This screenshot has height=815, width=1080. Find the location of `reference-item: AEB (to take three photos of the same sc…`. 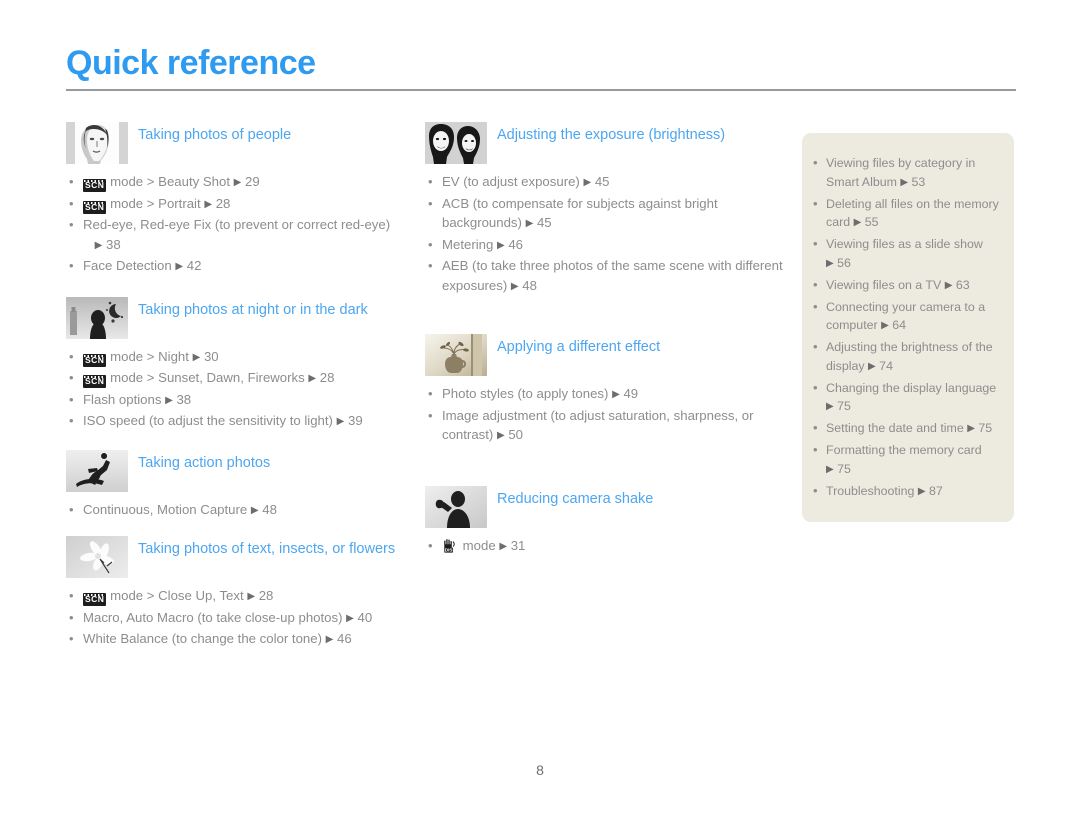

reference-item: AEB (to take three photos of the same sc… is located at coordinates (605, 276).